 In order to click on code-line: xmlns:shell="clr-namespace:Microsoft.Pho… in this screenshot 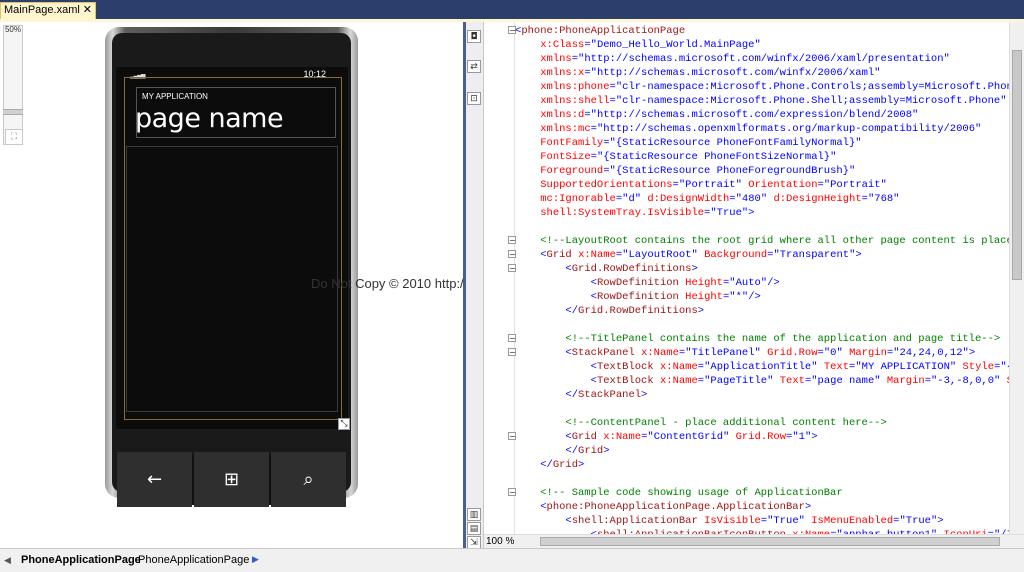, I will do `click(760, 101)`.